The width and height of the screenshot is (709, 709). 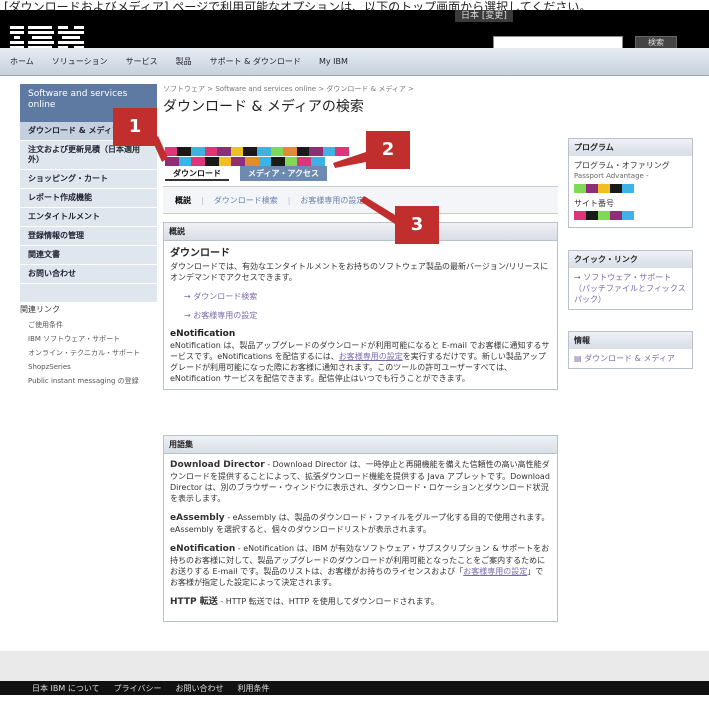 What do you see at coordinates (328, 601) in the screenshot?
I see `glossary-definition: - HTTP 転送では、HTTP を使用してダウンロードされます。` at bounding box center [328, 601].